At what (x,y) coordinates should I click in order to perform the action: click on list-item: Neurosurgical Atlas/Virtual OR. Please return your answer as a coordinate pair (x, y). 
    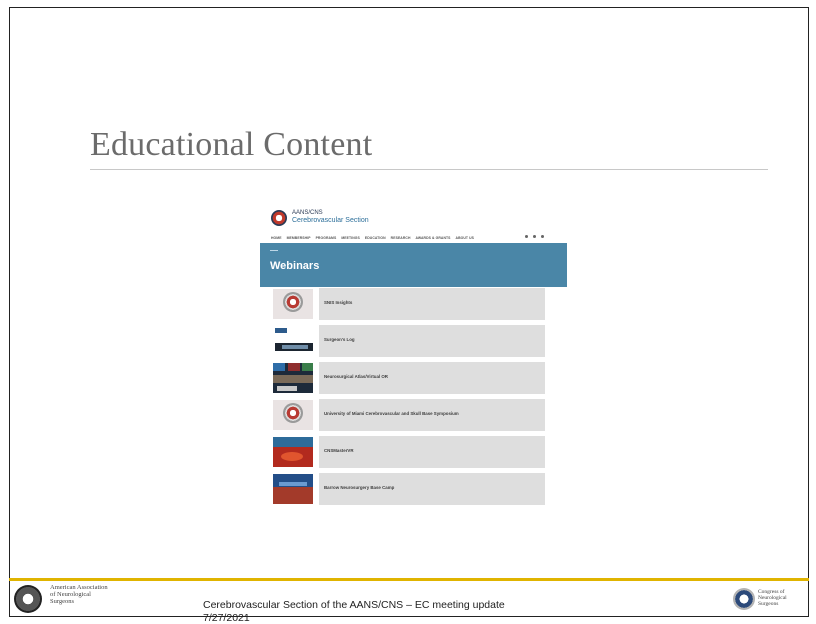
    Looking at the image, I should click on (409, 378).